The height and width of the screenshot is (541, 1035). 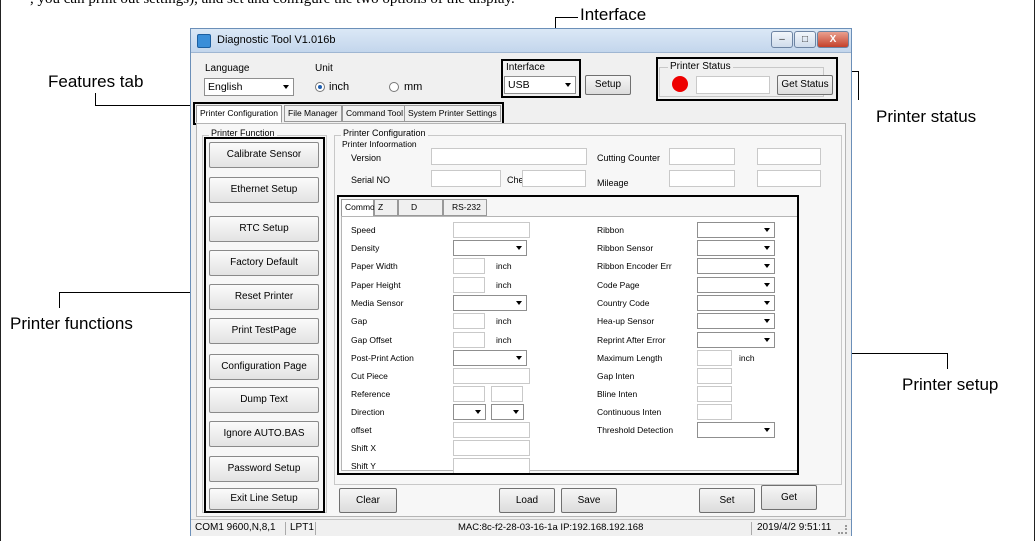 What do you see at coordinates (782, 39) in the screenshot?
I see `minimize-button: –` at bounding box center [782, 39].